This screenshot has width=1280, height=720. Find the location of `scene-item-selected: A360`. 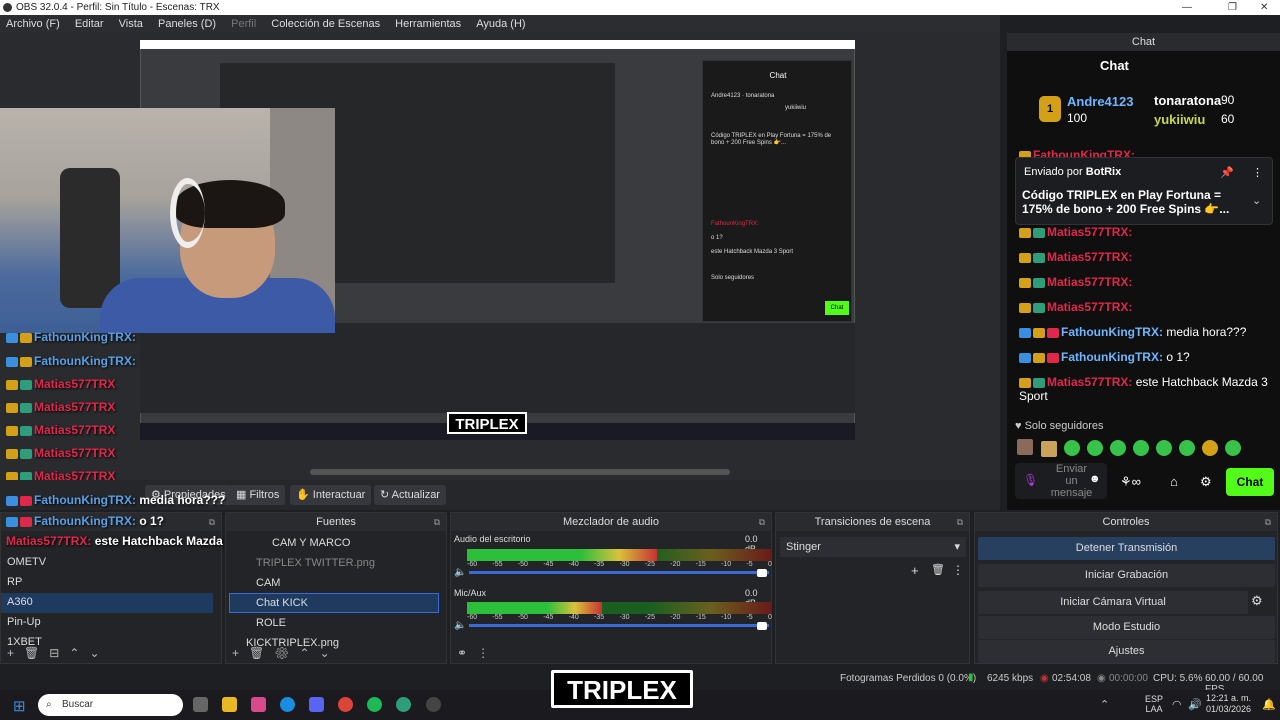

scene-item-selected: A360 is located at coordinates (20, 602).